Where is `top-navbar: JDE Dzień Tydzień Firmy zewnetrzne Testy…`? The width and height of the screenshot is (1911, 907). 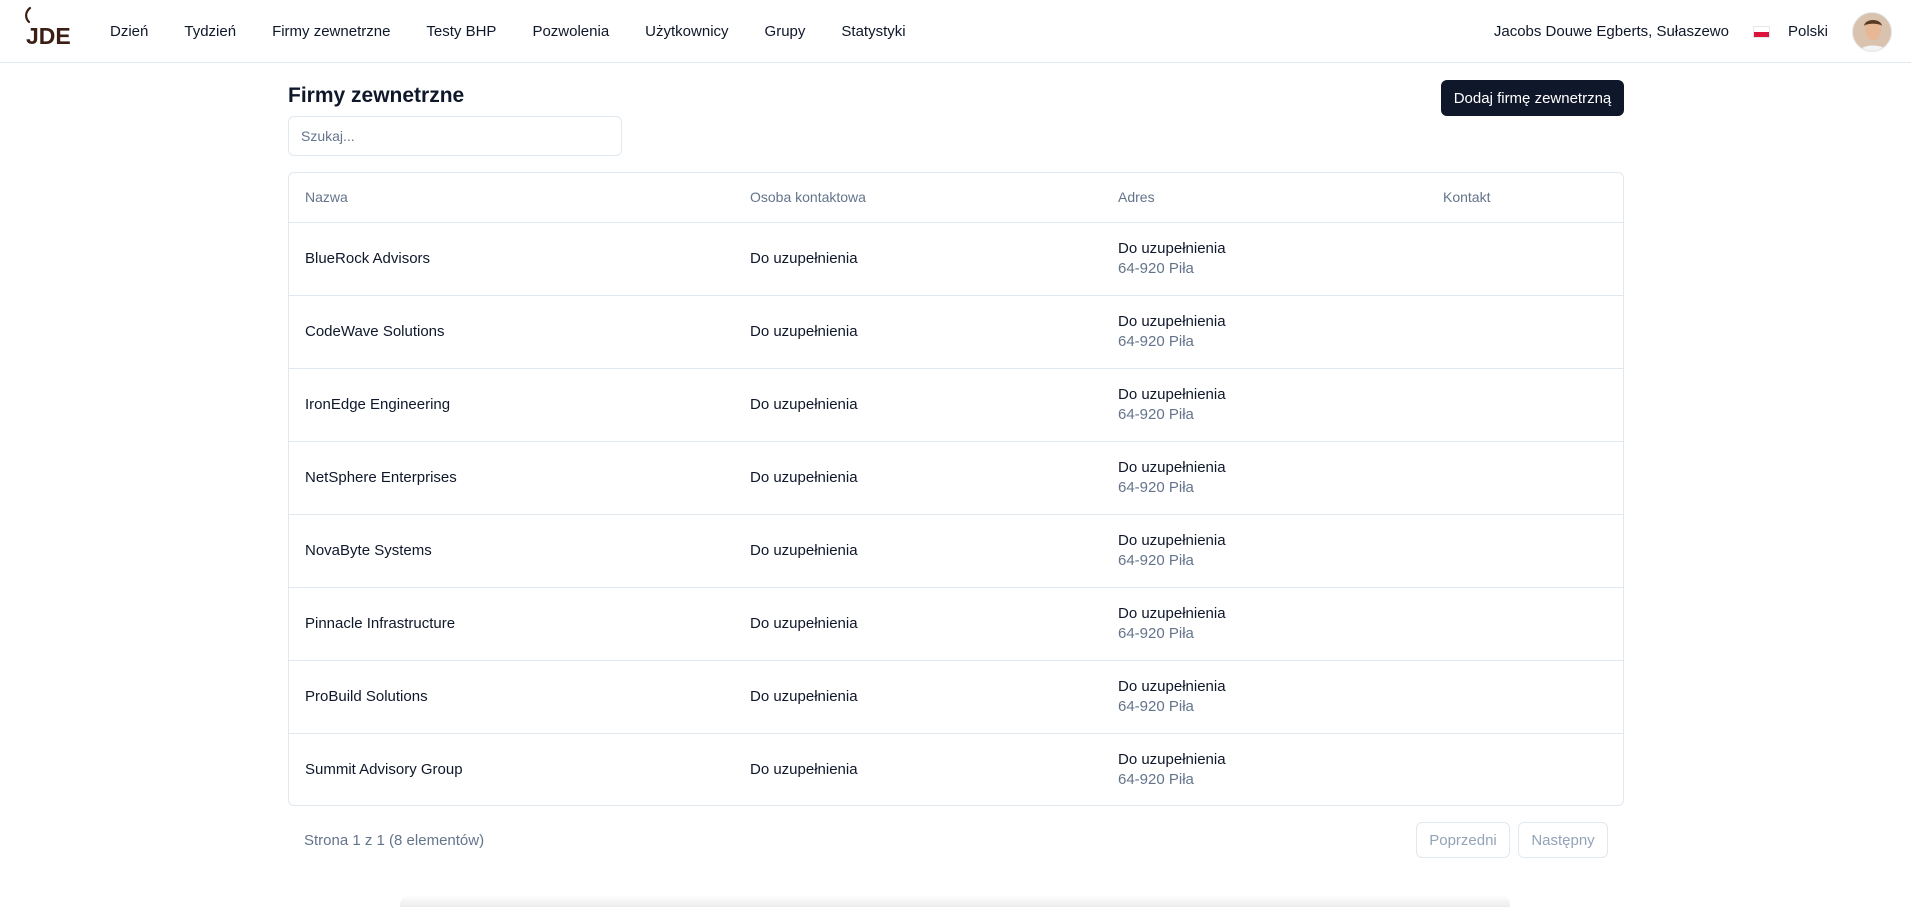
top-navbar: JDE Dzień Tydzień Firmy zewnetrzne Testy… is located at coordinates (955, 31).